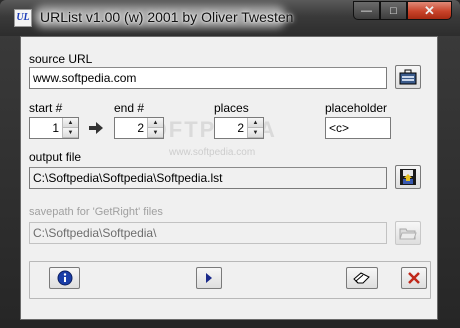 The height and width of the screenshot is (328, 460). I want to click on savepath-label: savepath for 'GetRight' files, so click(96, 212).